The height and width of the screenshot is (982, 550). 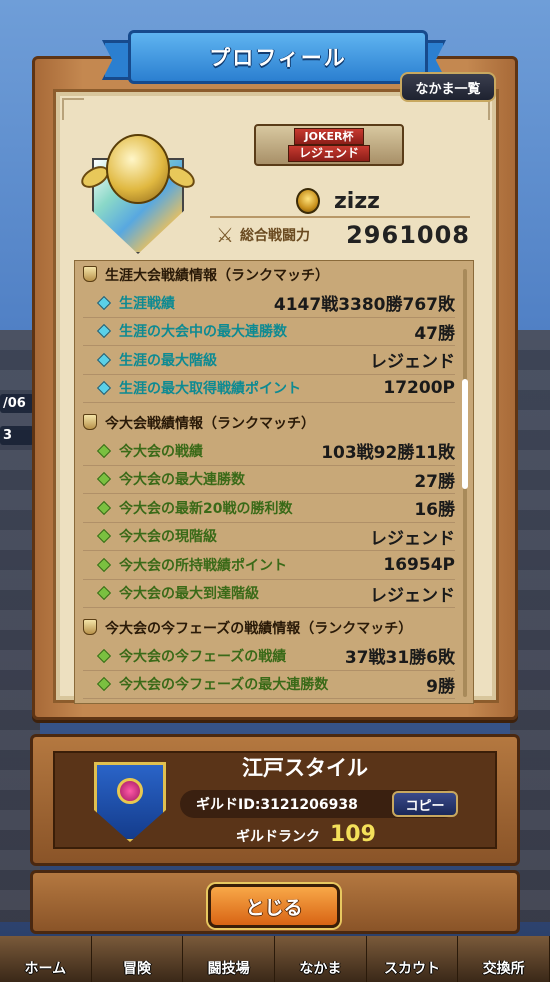 I want to click on stat-label: 今大会の戦績, so click(x=161, y=451).